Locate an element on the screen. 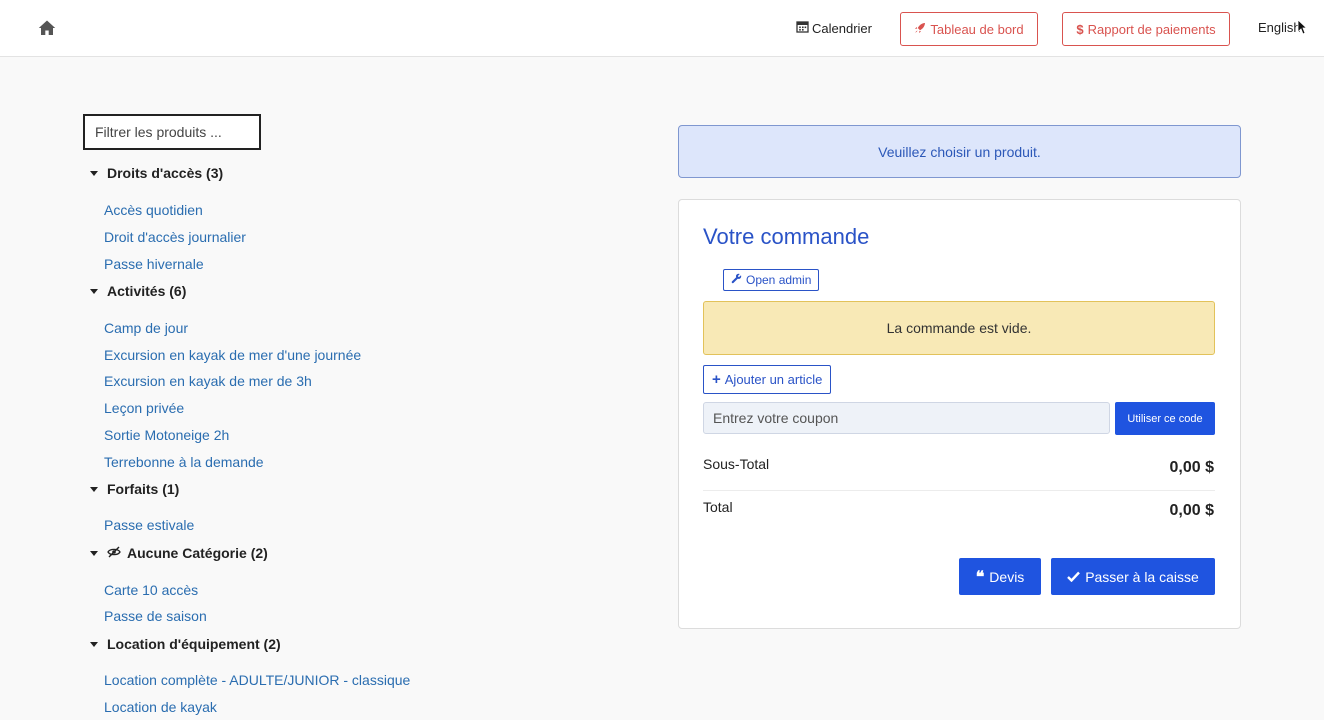  add-item-label: Ajouter un article is located at coordinates (773, 379).